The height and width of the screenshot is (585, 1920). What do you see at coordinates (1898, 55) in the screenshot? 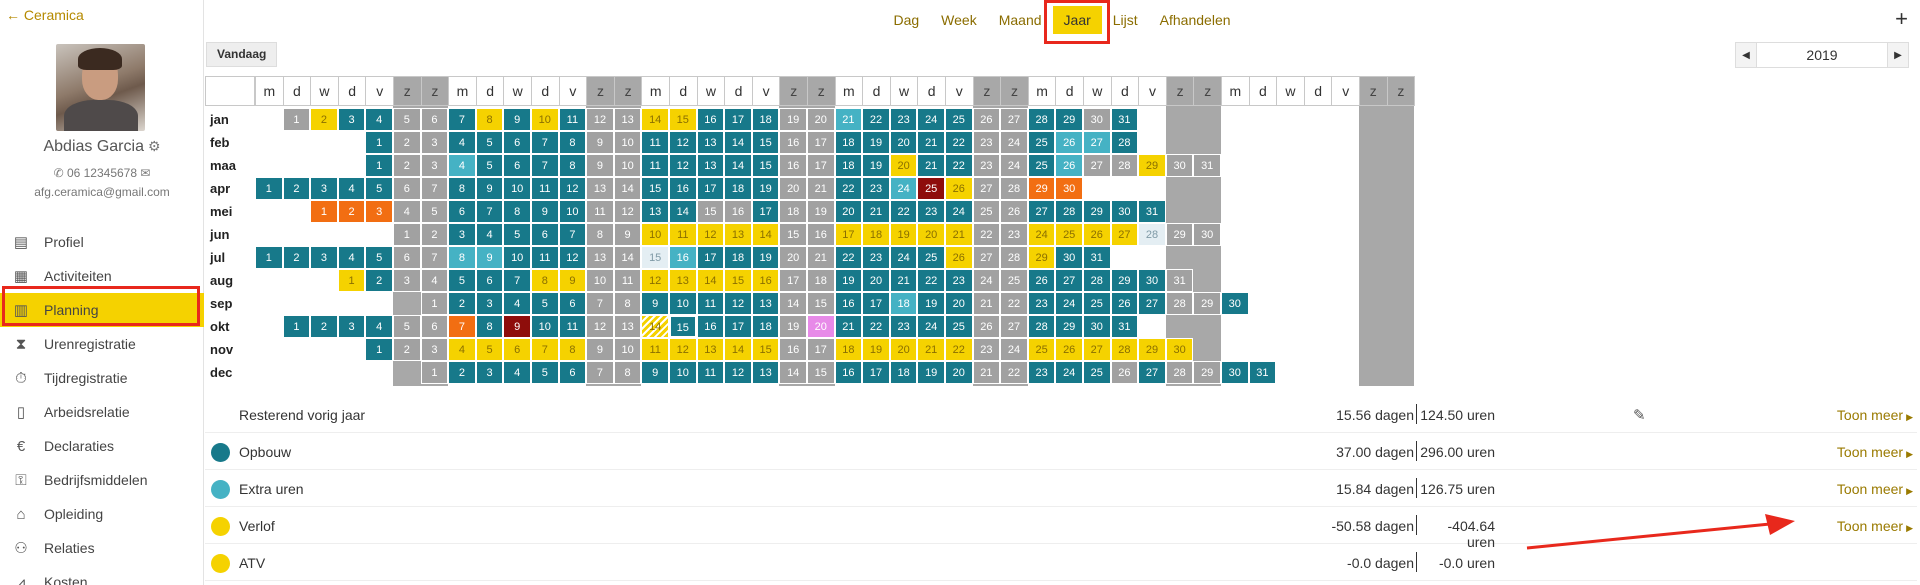
I see `next-year-button: ▶` at bounding box center [1898, 55].